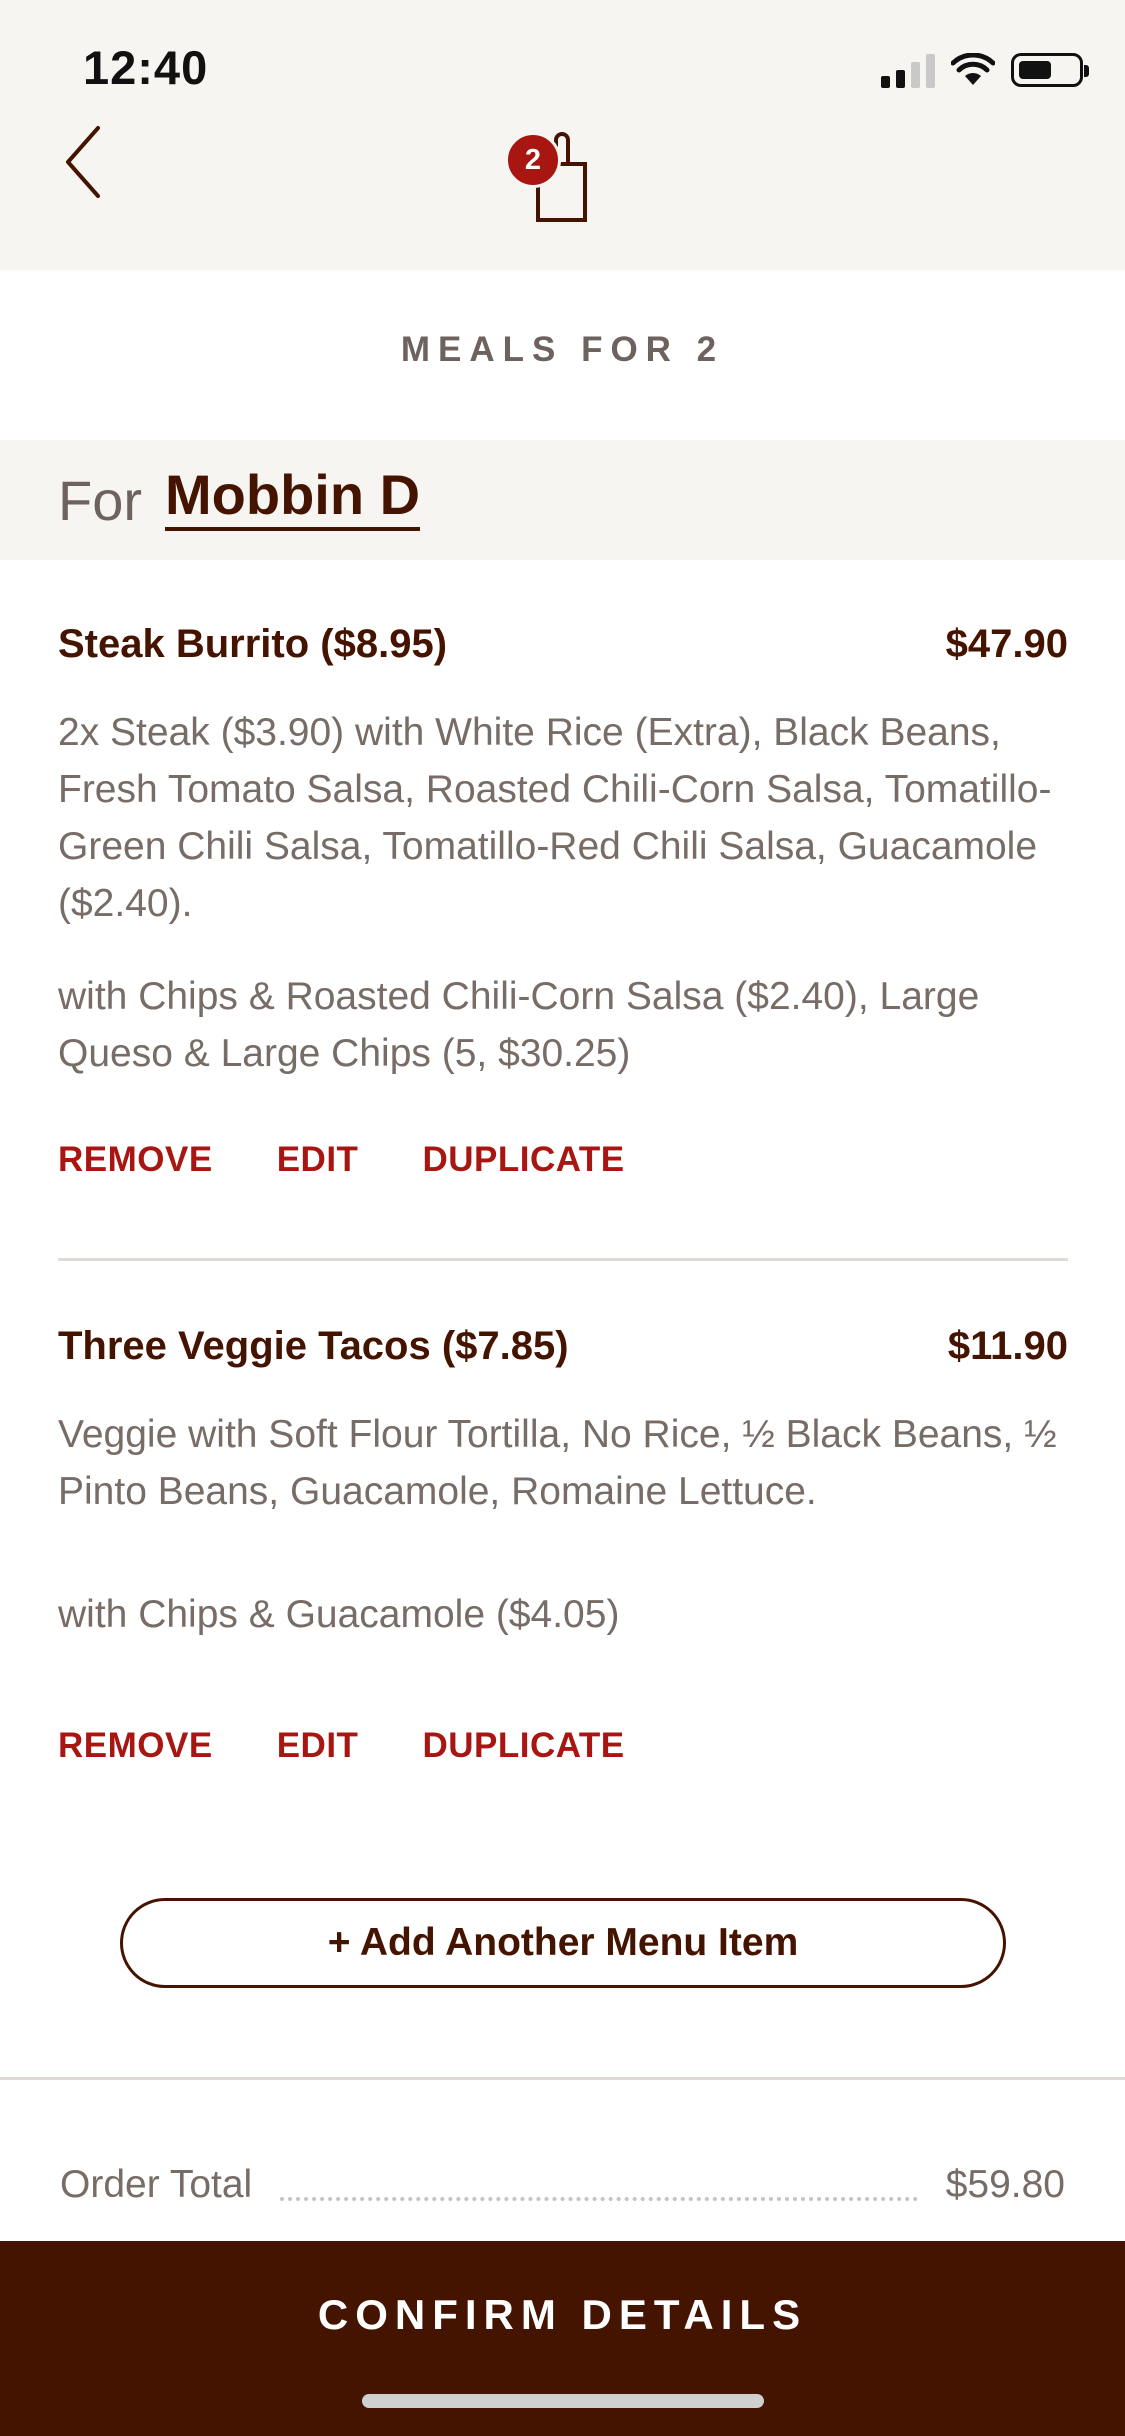 This screenshot has width=1125, height=2436. I want to click on bag-button: 2, so click(550, 176).